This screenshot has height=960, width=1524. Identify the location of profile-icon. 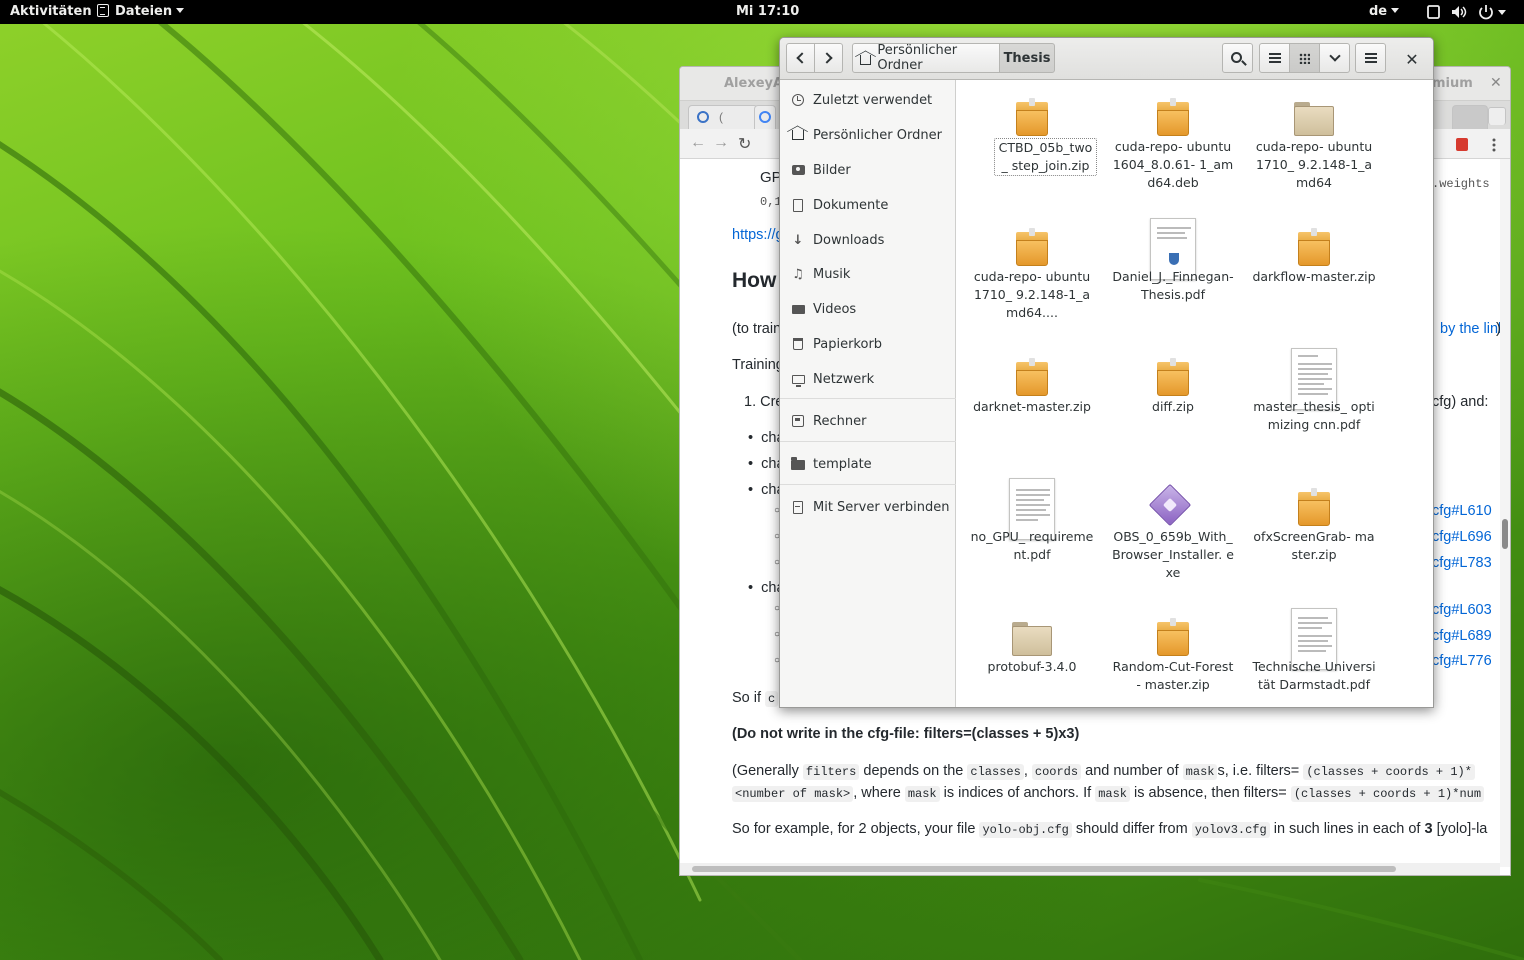
(1497, 116).